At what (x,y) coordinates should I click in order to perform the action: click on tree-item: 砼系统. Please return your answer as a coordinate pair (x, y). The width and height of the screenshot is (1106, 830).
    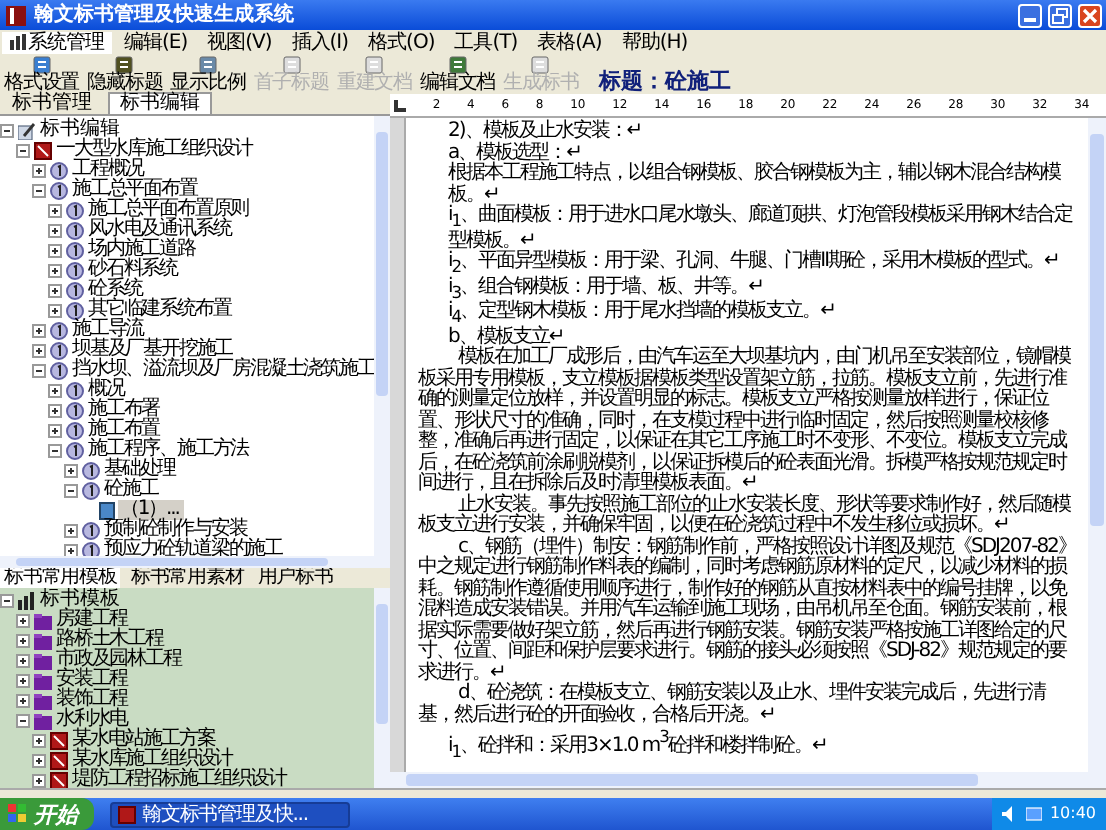
    Looking at the image, I should click on (117, 290).